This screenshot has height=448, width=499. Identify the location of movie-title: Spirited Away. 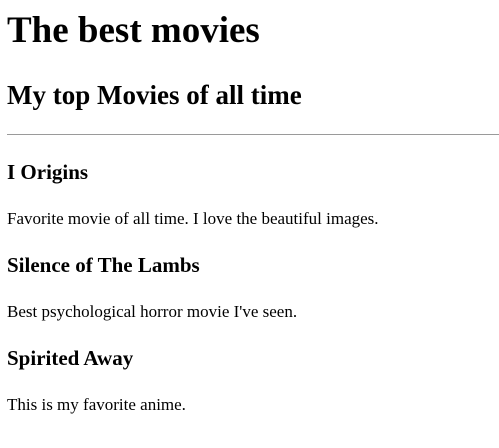
(70, 358).